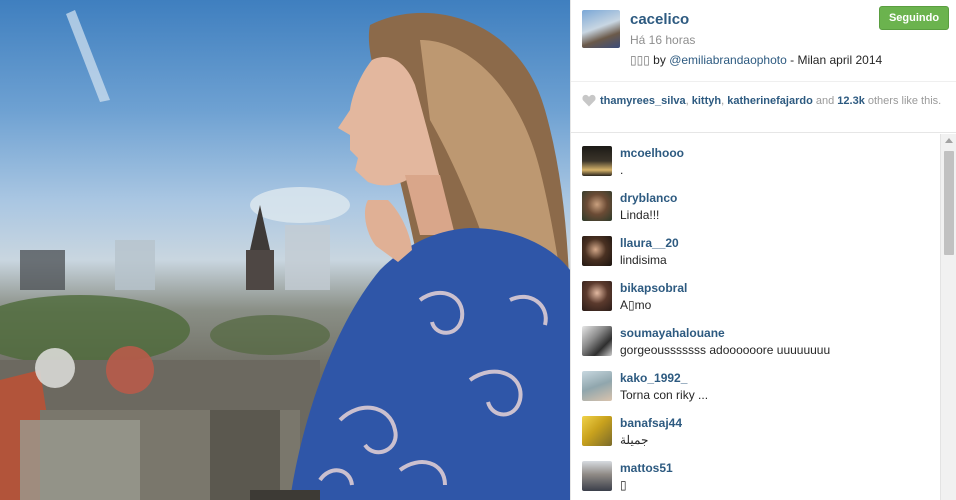 The width and height of the screenshot is (956, 500). What do you see at coordinates (640, 215) in the screenshot?
I see `comment-text: Linda!!!` at bounding box center [640, 215].